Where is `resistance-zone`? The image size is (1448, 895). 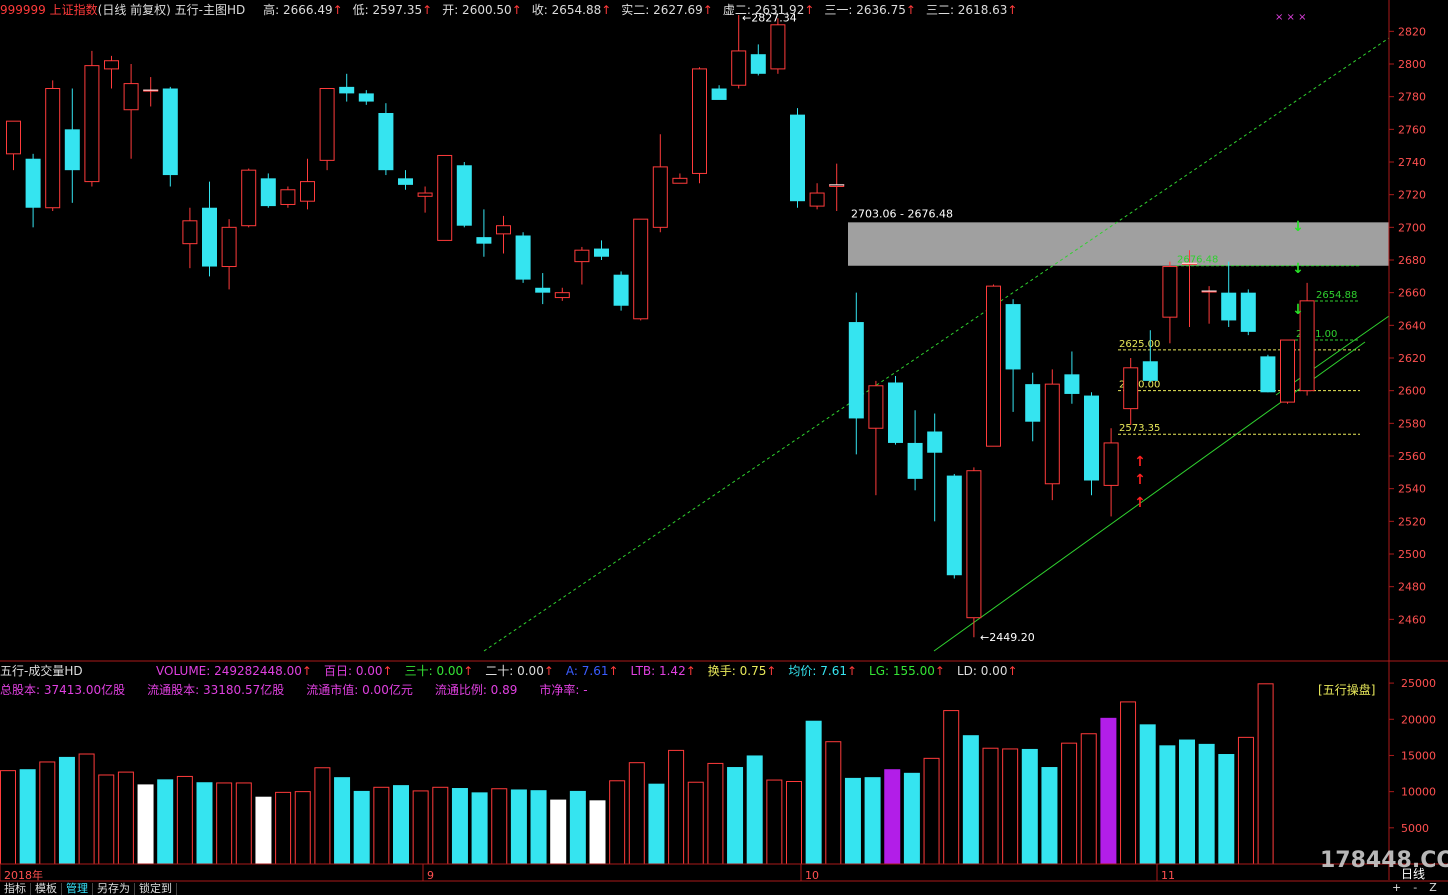
resistance-zone is located at coordinates (1118, 244).